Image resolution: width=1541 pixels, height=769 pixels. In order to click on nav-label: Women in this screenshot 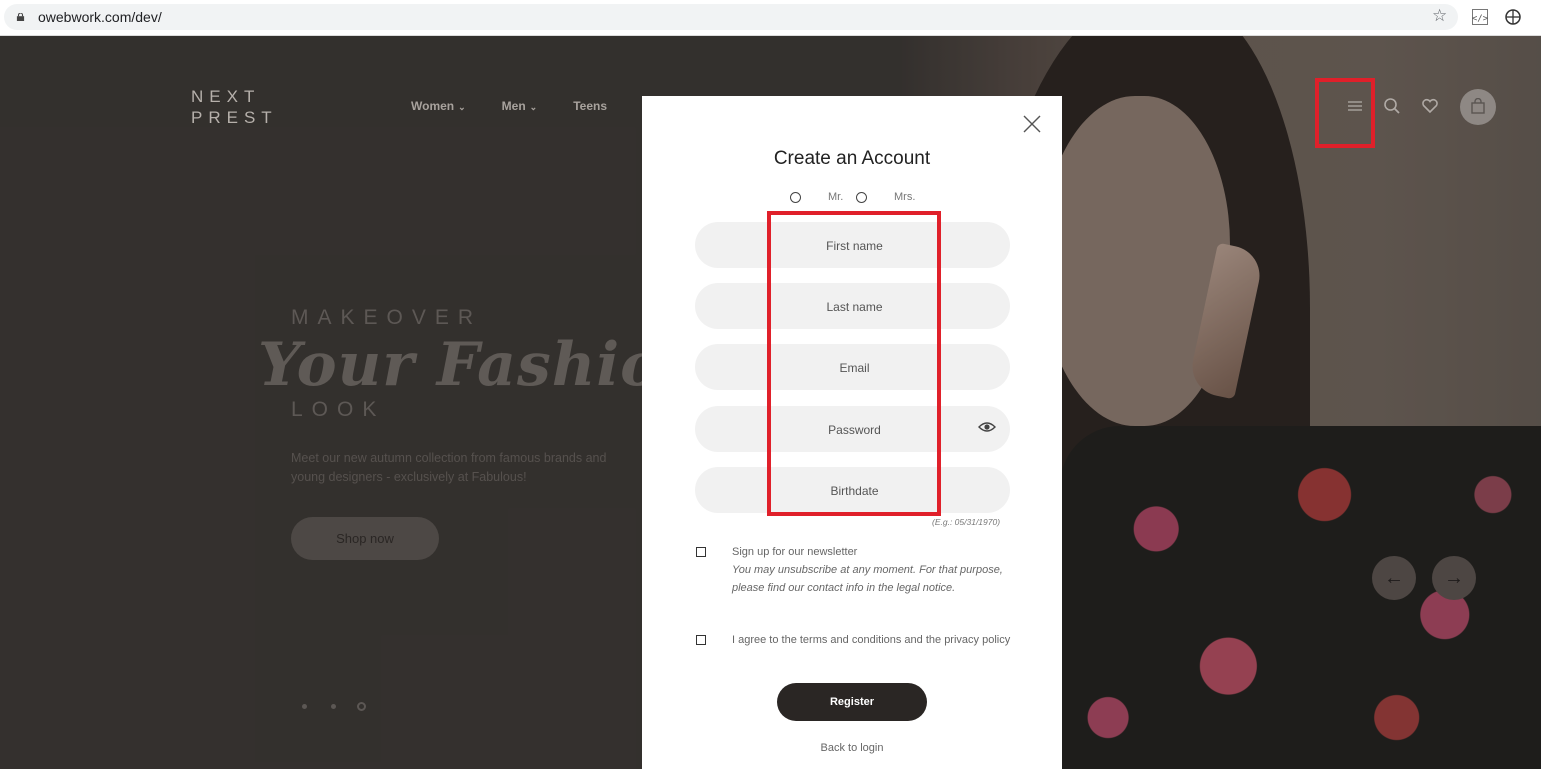, I will do `click(433, 106)`.